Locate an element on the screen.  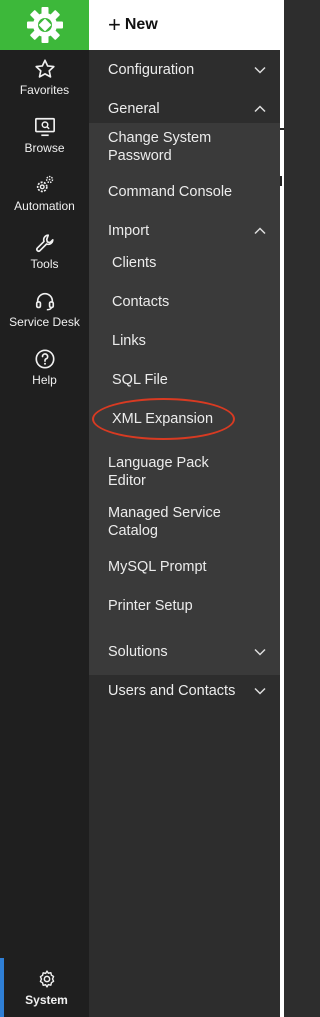
monitor-search-icon is located at coordinates (44, 127).